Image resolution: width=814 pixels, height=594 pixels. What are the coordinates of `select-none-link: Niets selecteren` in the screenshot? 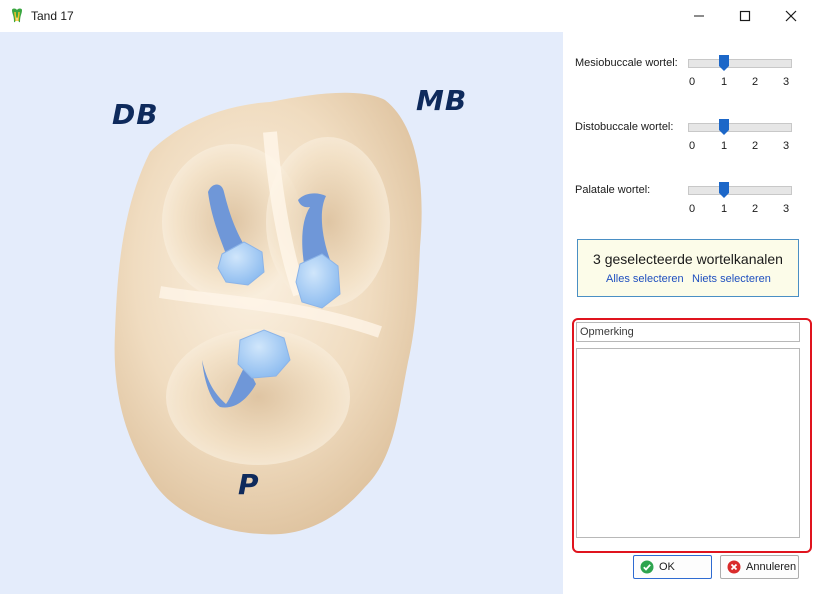 It's located at (731, 279).